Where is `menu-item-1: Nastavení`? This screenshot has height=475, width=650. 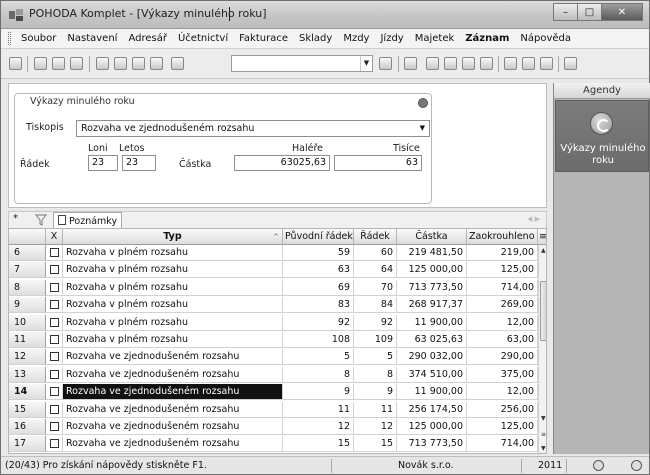
menu-item-1: Nastavení is located at coordinates (92, 38).